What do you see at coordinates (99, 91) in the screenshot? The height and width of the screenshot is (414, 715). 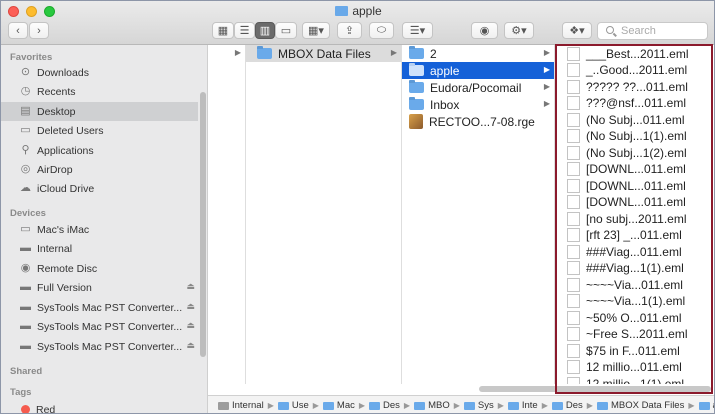 I see `sidebar-item-recents: ◷ Recents` at bounding box center [99, 91].